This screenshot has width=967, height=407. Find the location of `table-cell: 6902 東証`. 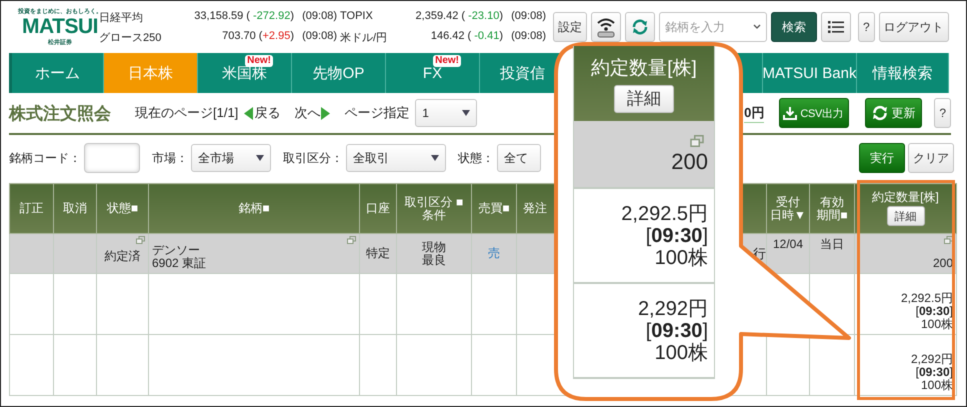

table-cell: 6902 東証 is located at coordinates (179, 263).